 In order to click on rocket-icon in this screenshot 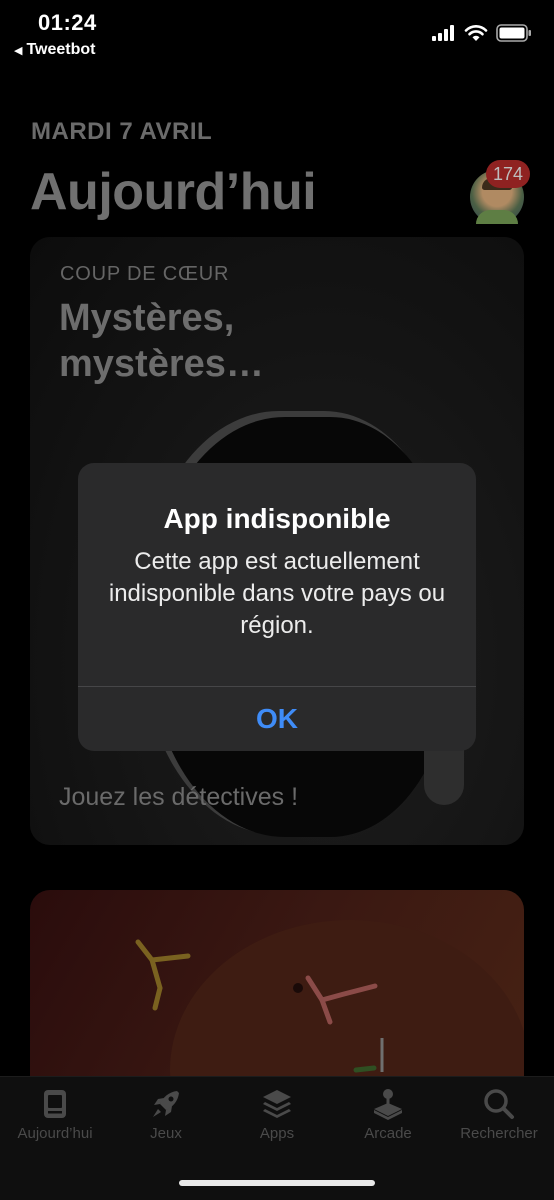, I will do `click(166, 1104)`.